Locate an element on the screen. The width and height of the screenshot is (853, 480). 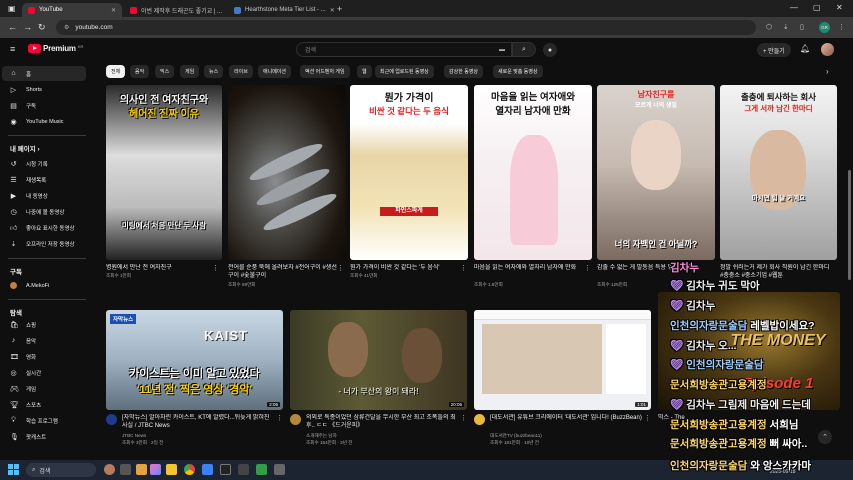
new-tab-button: + is located at coordinates (339, 9).